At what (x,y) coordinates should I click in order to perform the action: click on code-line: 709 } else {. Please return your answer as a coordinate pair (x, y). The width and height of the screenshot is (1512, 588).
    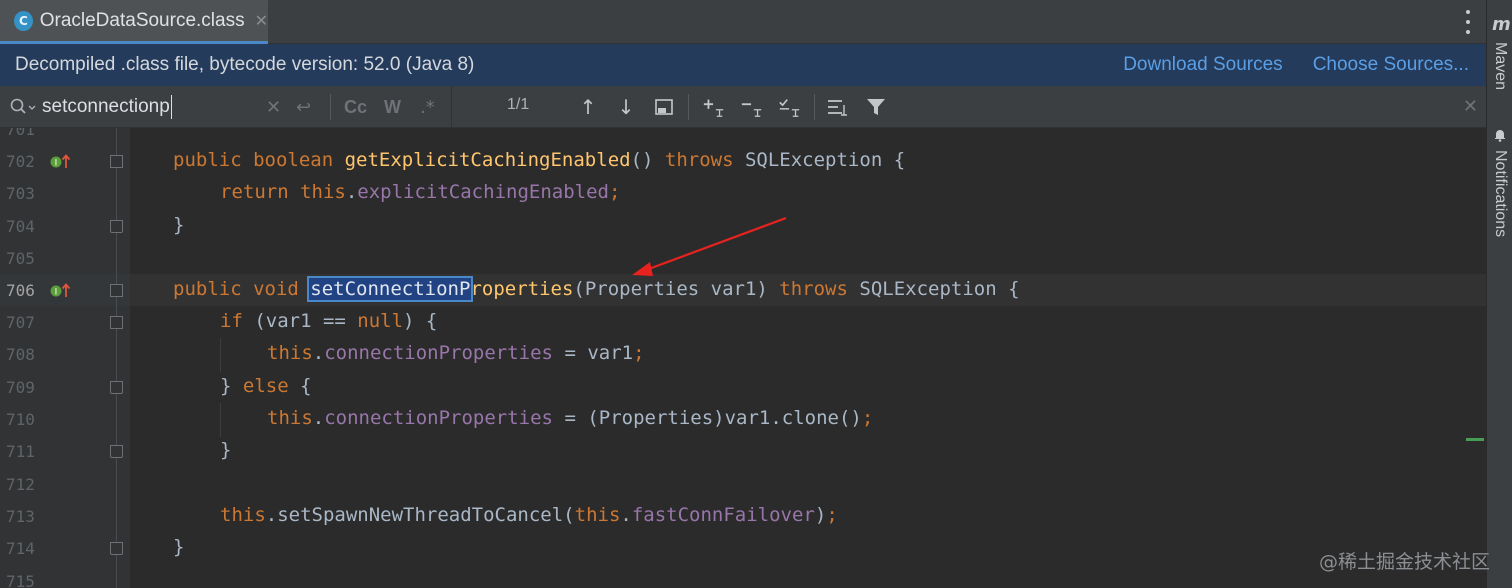
    Looking at the image, I should click on (159, 386).